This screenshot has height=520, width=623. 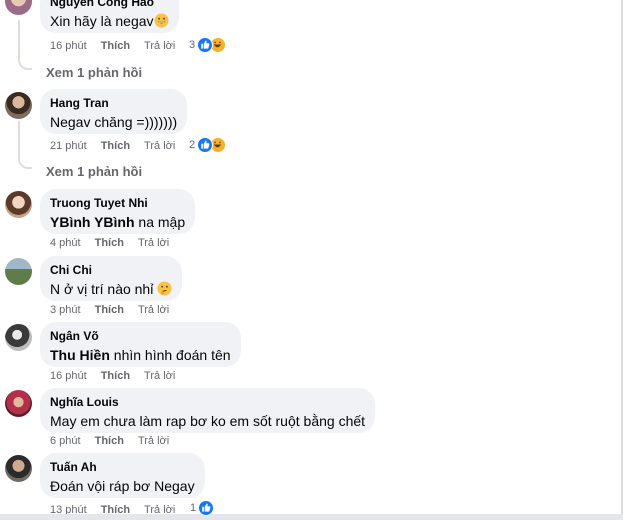 What do you see at coordinates (122, 486) in the screenshot?
I see `comment-text: Đoán vội ráp bơ Negay` at bounding box center [122, 486].